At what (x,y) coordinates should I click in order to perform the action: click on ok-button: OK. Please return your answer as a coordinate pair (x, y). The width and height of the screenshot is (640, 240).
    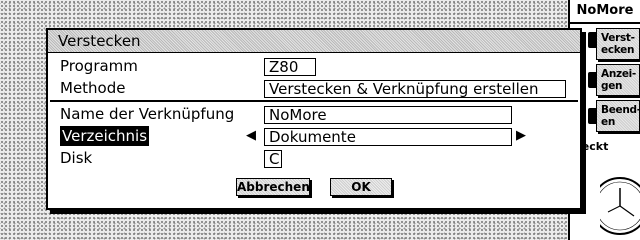
    Looking at the image, I should click on (361, 187).